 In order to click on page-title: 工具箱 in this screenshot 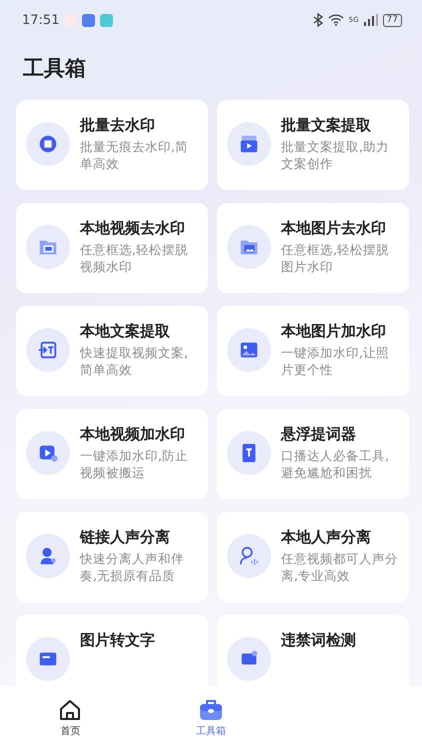, I will do `click(55, 68)`.